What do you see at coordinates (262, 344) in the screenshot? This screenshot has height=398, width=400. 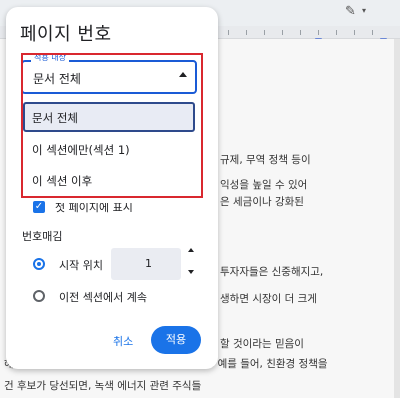 I see `document-line: 할 것이라는 믿음이` at bounding box center [262, 344].